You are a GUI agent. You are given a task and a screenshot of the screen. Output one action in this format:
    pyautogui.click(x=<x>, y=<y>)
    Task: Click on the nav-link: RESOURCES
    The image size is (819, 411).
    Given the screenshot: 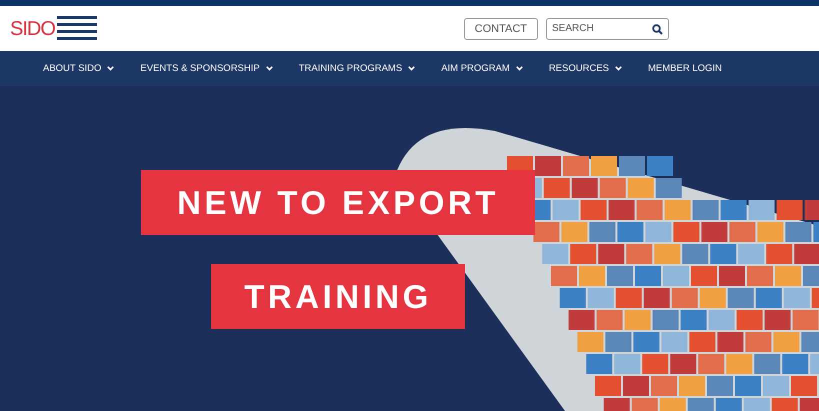 What is the action you would take?
    pyautogui.click(x=585, y=68)
    